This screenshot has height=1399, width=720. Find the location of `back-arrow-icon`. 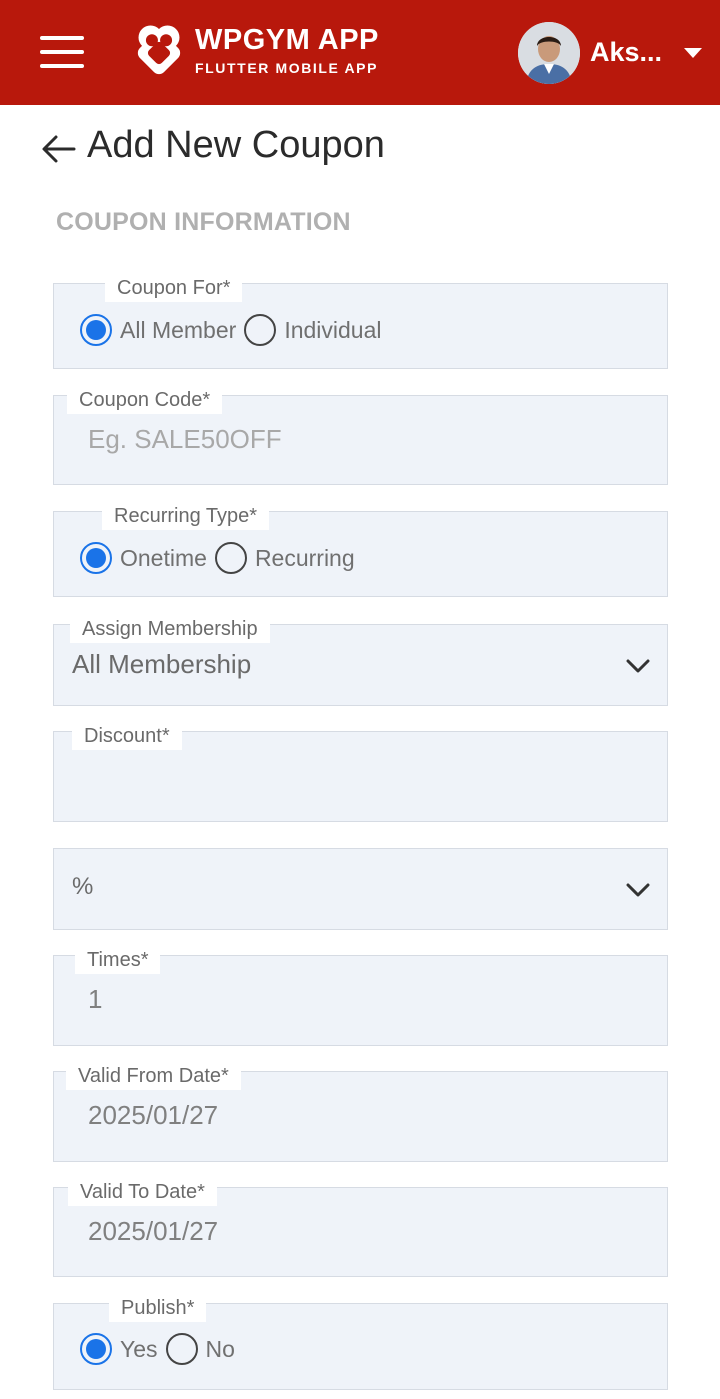

back-arrow-icon is located at coordinates (58, 149).